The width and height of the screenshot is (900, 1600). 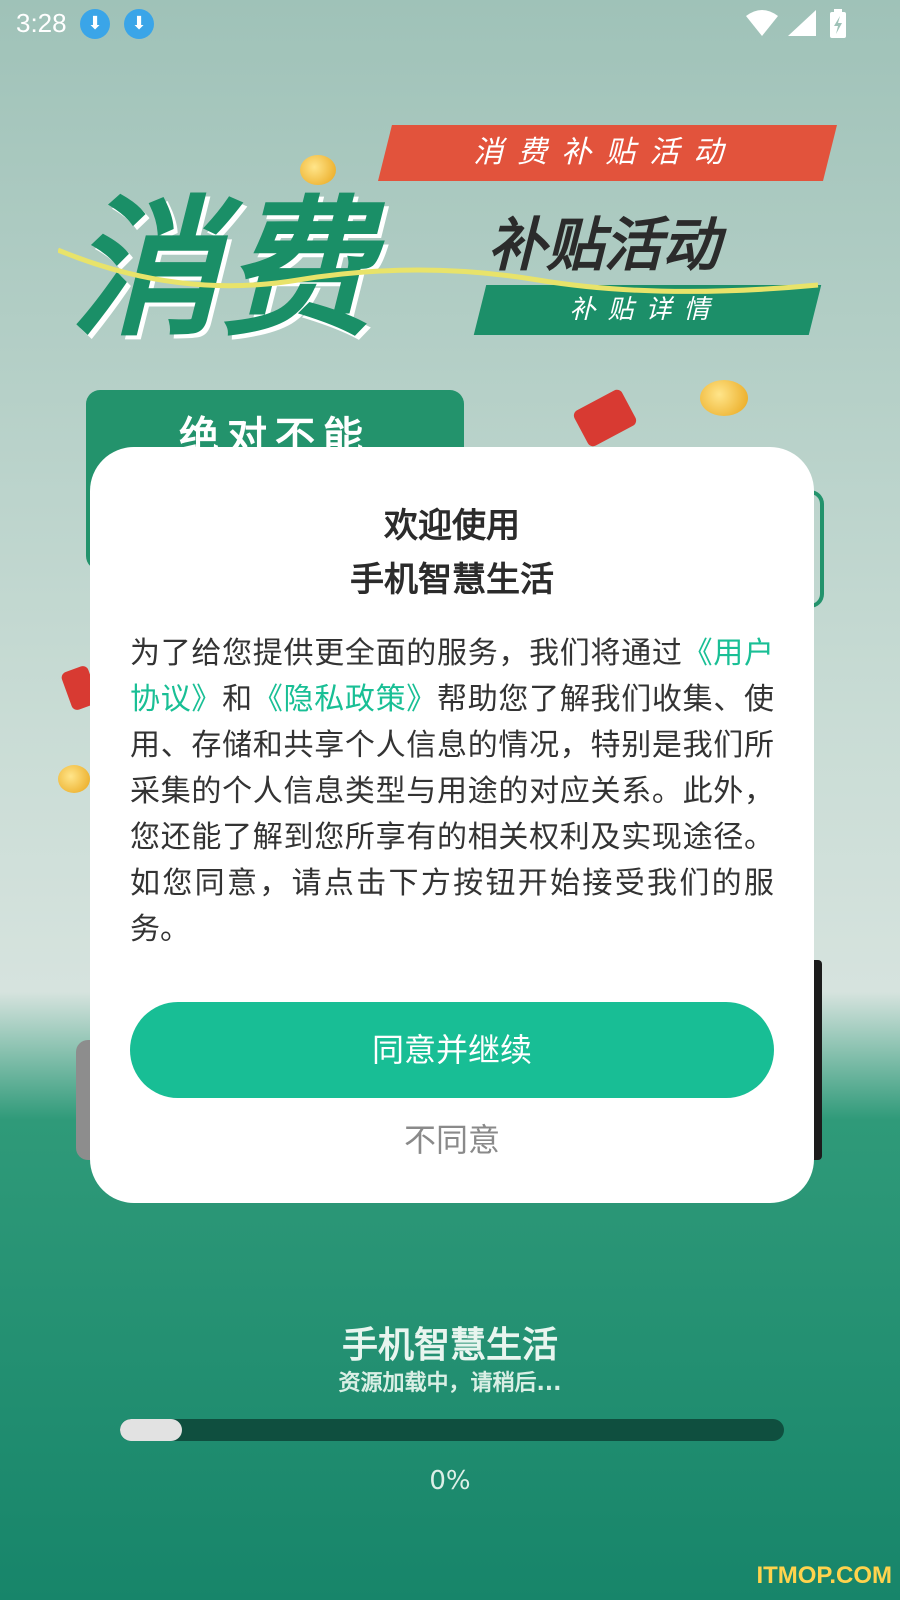 What do you see at coordinates (838, 23) in the screenshot?
I see `battery-charging-icon` at bounding box center [838, 23].